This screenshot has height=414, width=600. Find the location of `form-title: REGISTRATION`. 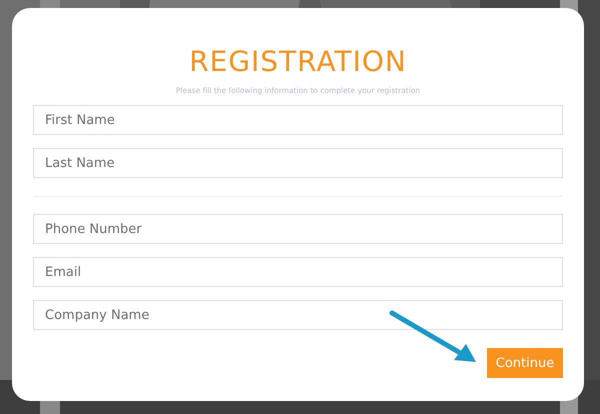

form-title: REGISTRATION is located at coordinates (298, 62).